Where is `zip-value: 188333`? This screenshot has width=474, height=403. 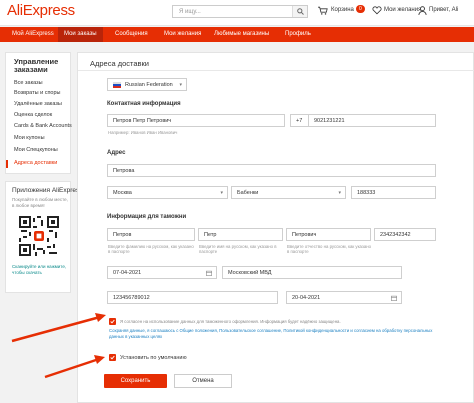 zip-value: 188333 is located at coordinates (366, 193).